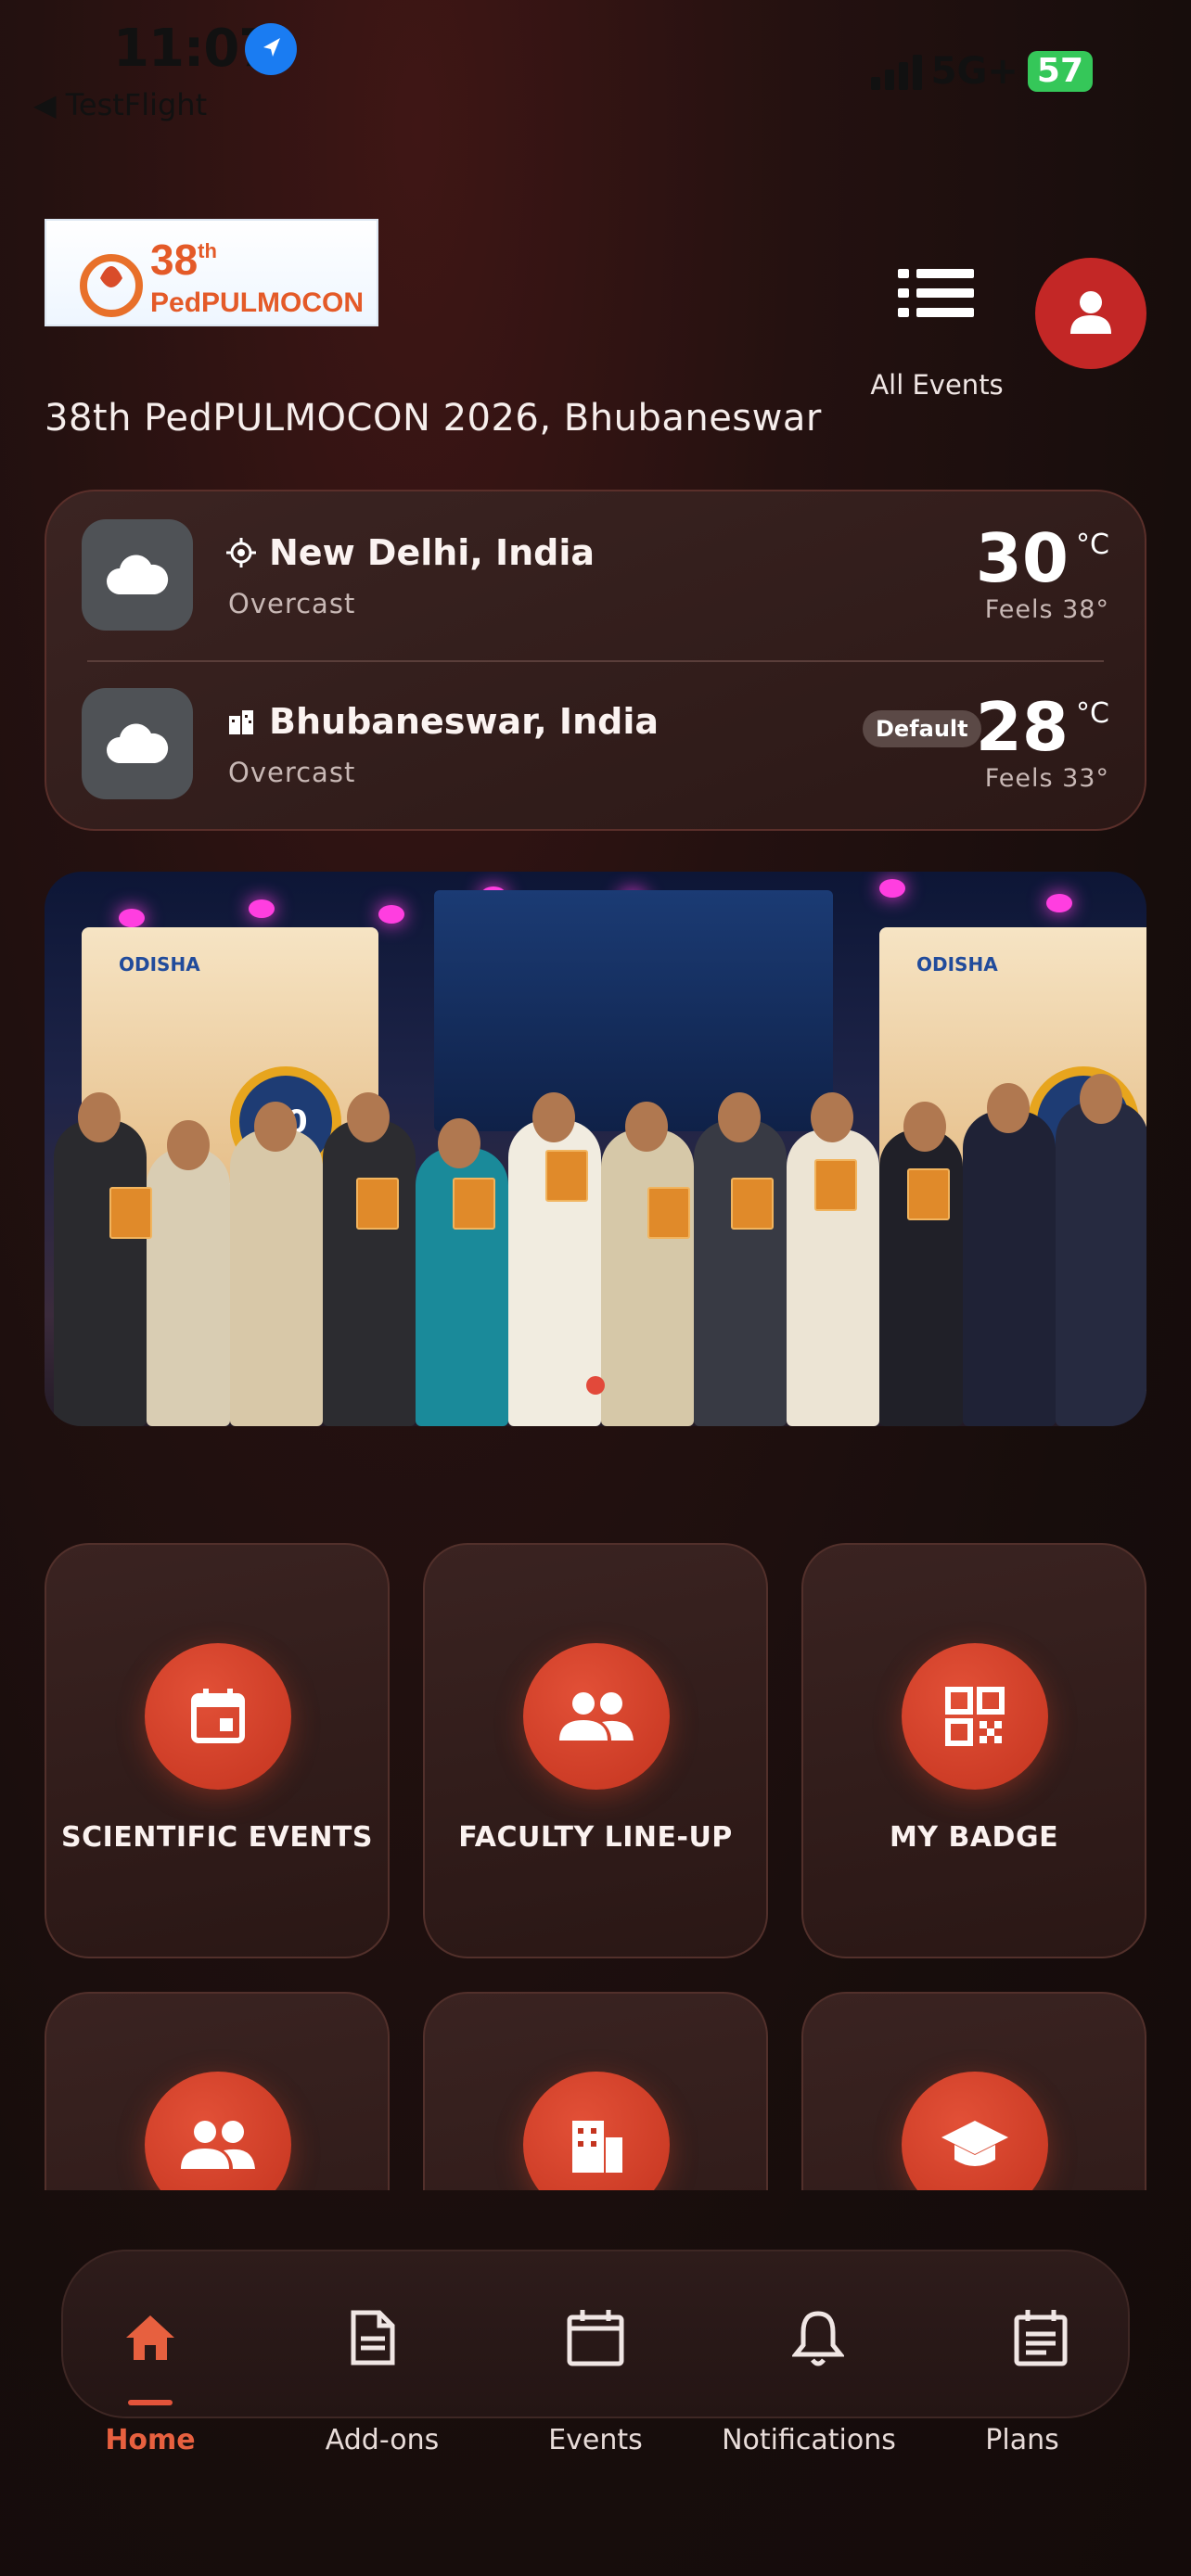  What do you see at coordinates (595, 1751) in the screenshot?
I see `tile-faculty-line-up: FACULTY LINE-UP` at bounding box center [595, 1751].